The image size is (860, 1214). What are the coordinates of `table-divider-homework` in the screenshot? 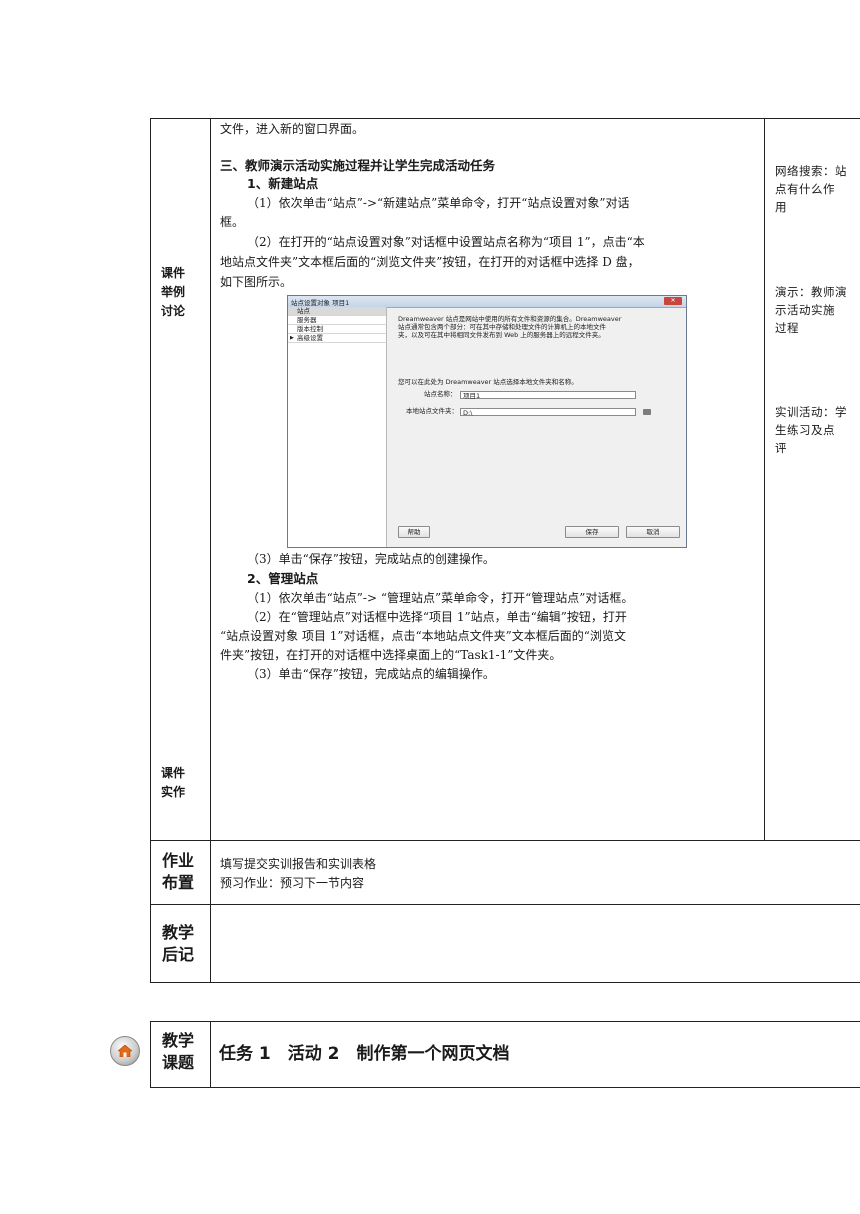 It's located at (505, 840).